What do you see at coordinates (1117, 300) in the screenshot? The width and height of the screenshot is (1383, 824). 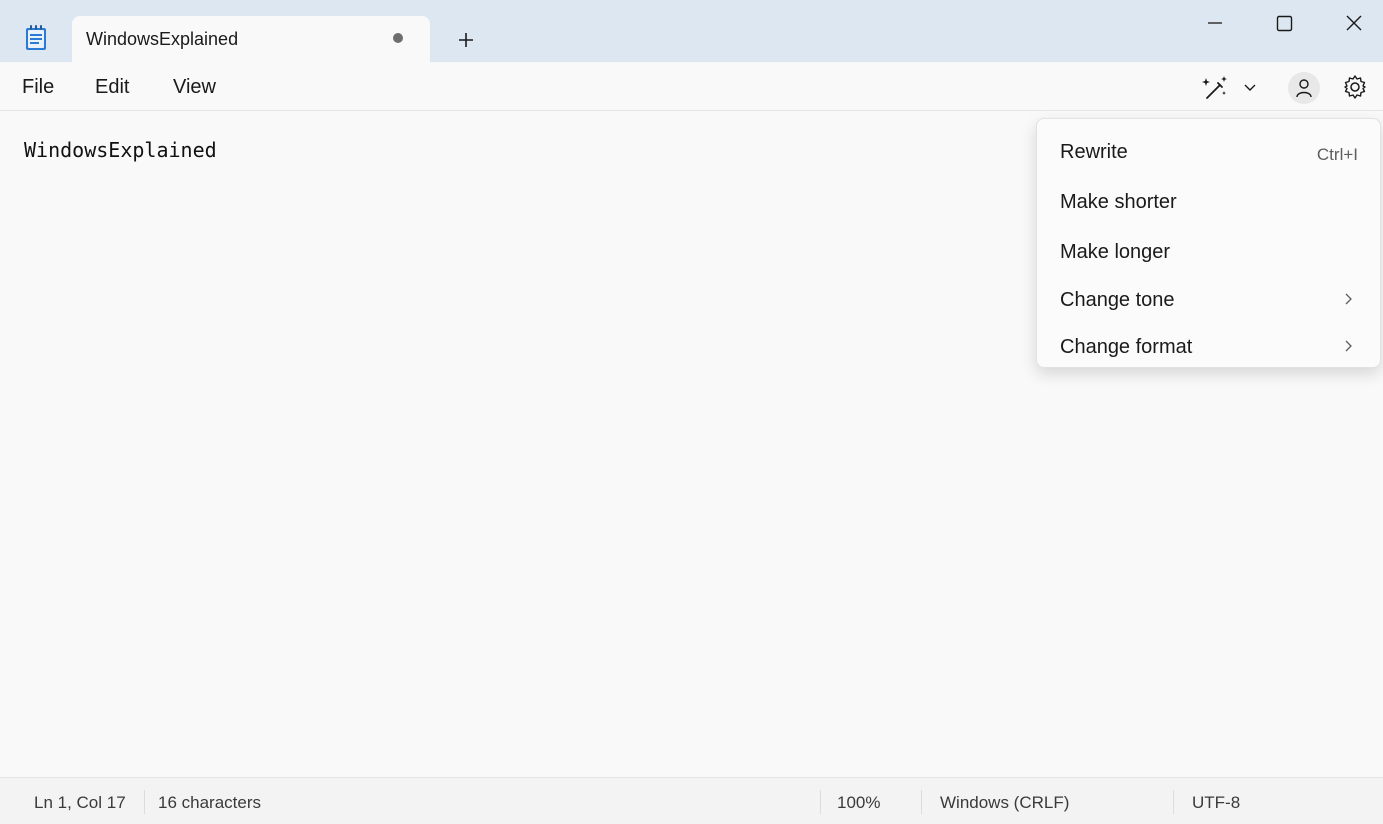 I see `menu-item-label: Change tone` at bounding box center [1117, 300].